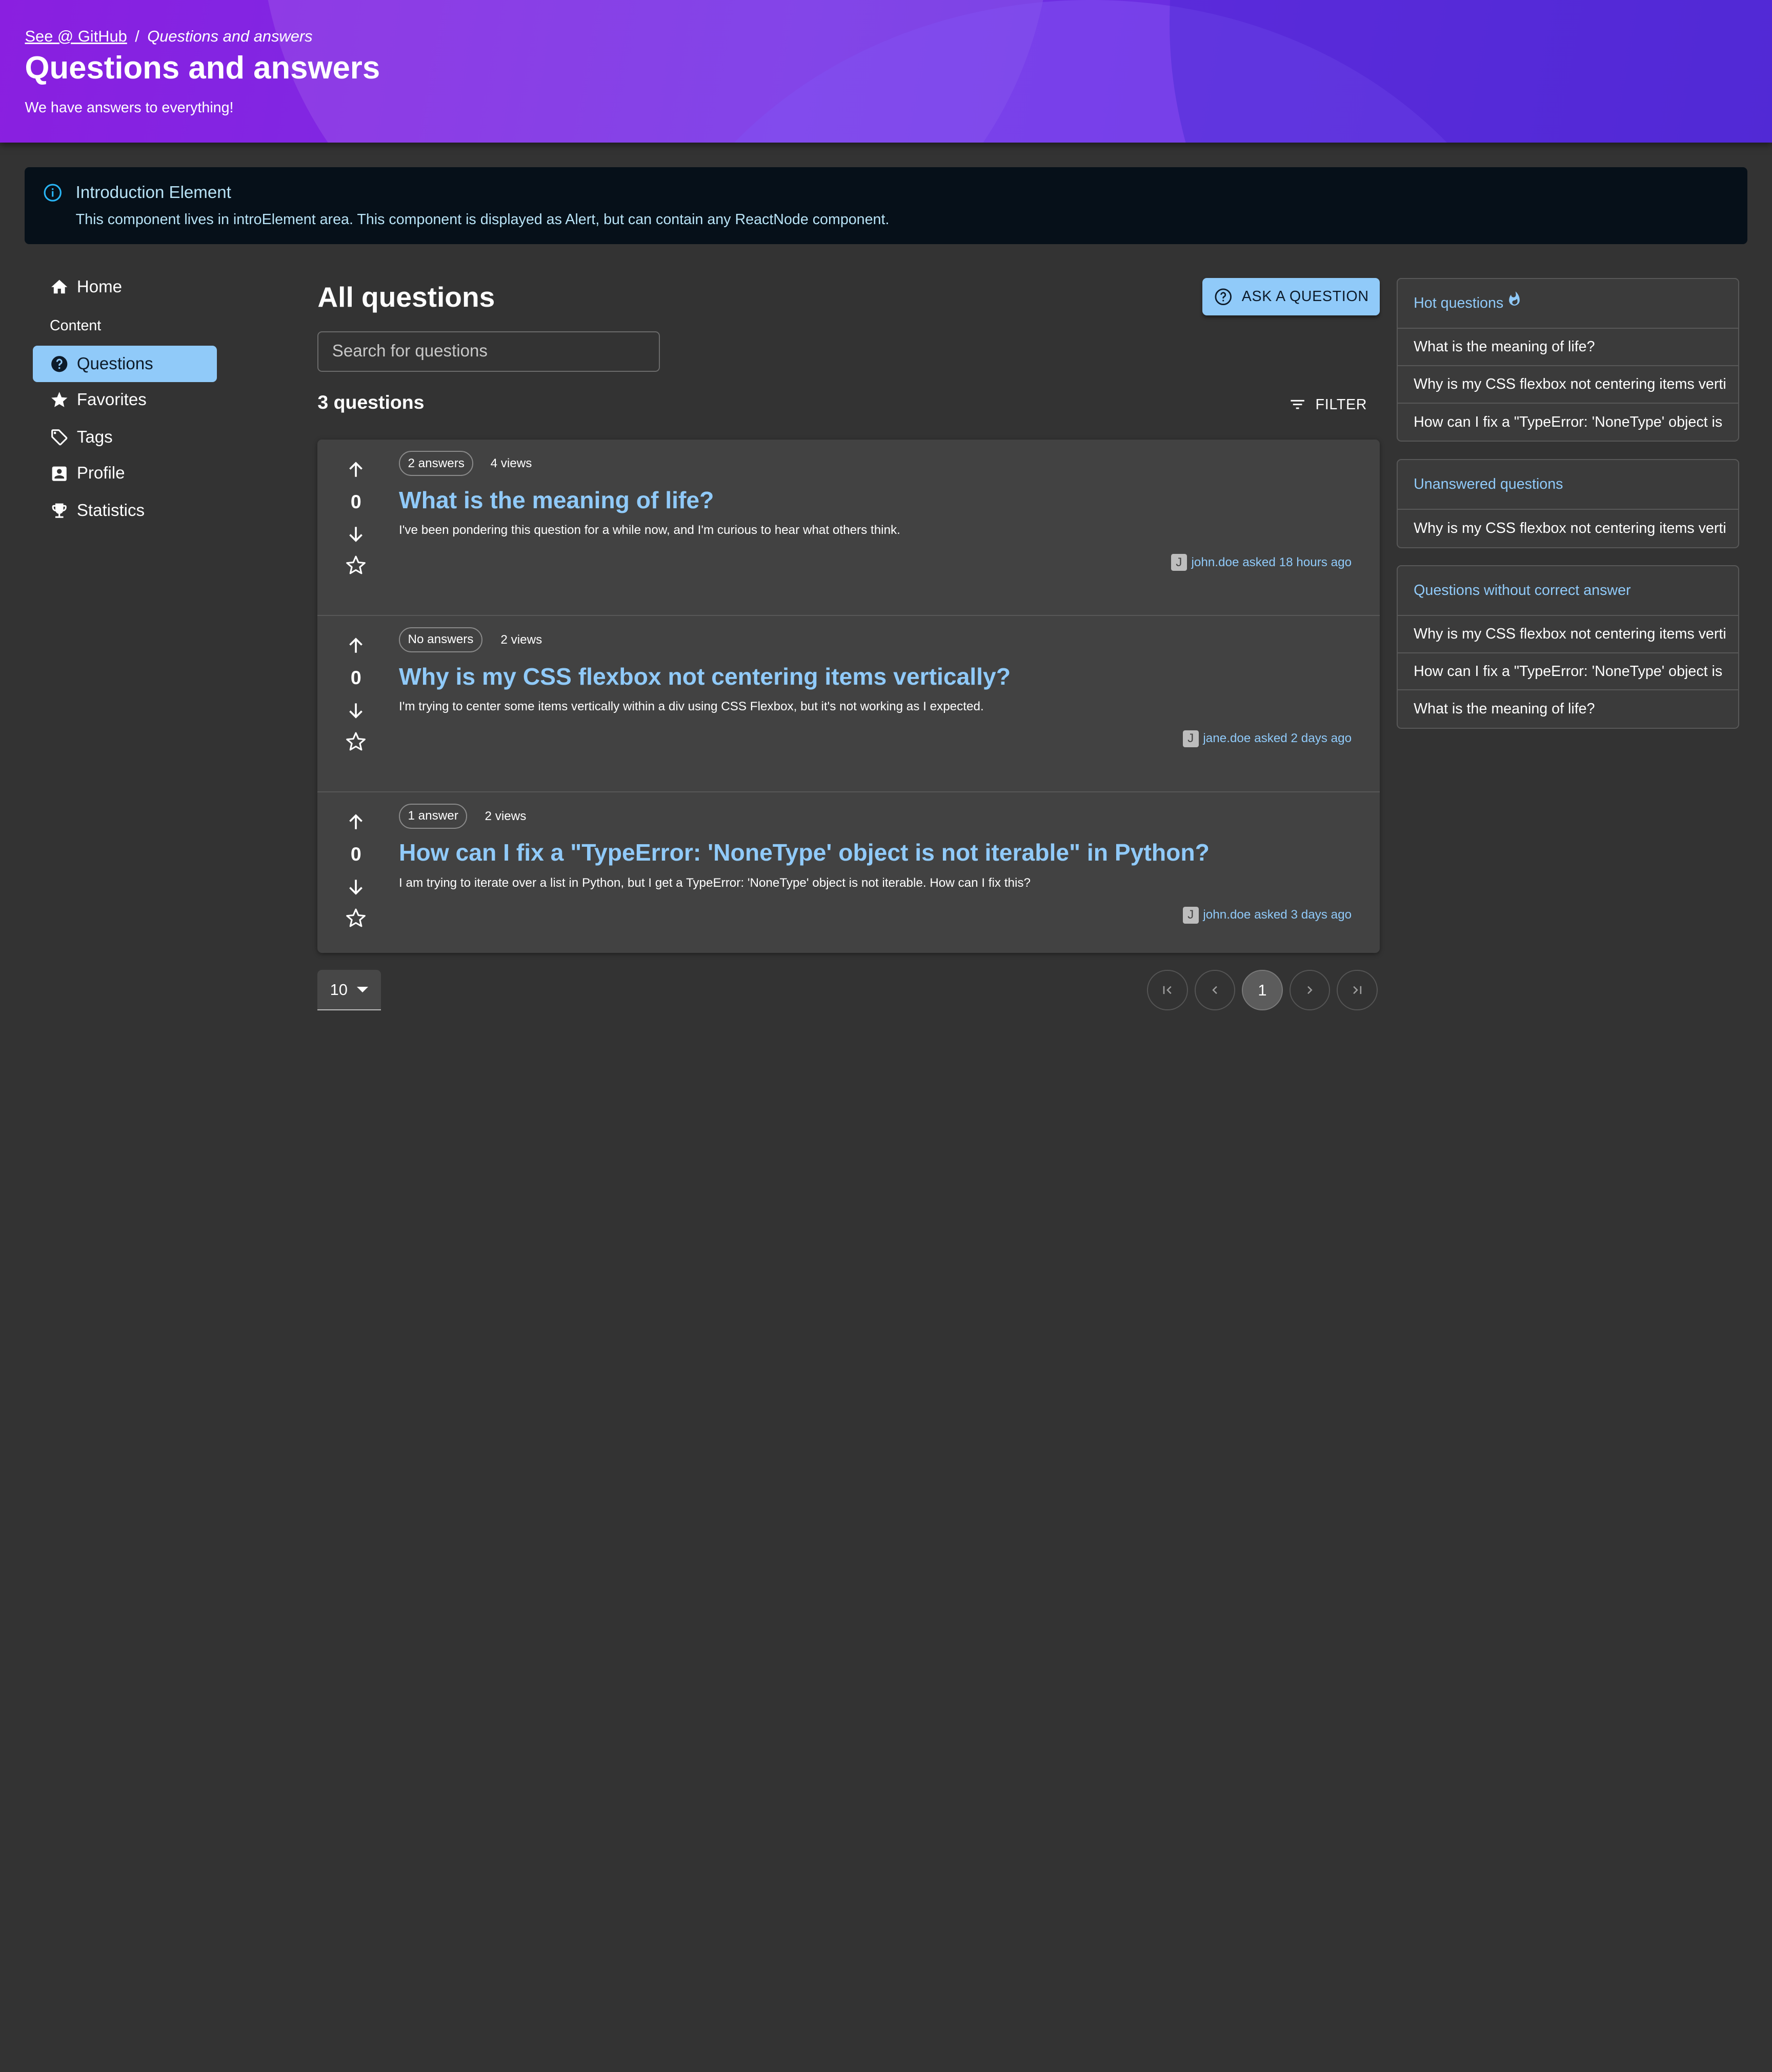  Describe the element at coordinates (1569, 485) in the screenshot. I see `panel-header: Unanswered questions` at that location.